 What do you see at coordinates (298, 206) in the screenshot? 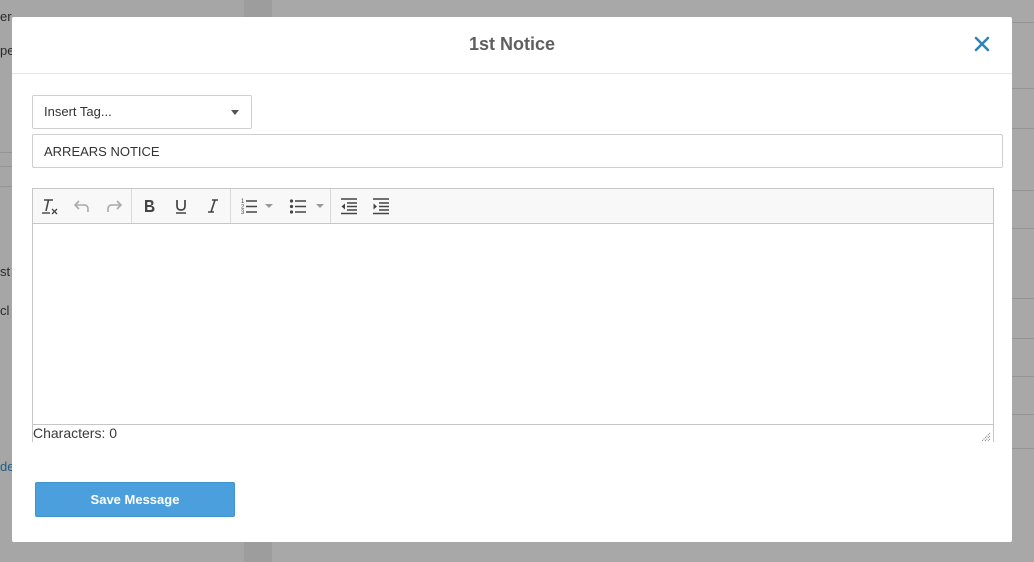
I see `bulleted-list-icon` at bounding box center [298, 206].